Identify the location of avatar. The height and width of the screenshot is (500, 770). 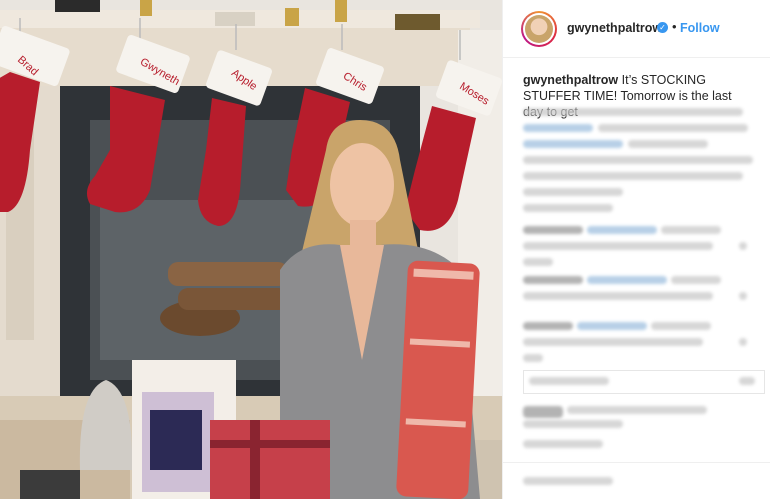
(539, 29).